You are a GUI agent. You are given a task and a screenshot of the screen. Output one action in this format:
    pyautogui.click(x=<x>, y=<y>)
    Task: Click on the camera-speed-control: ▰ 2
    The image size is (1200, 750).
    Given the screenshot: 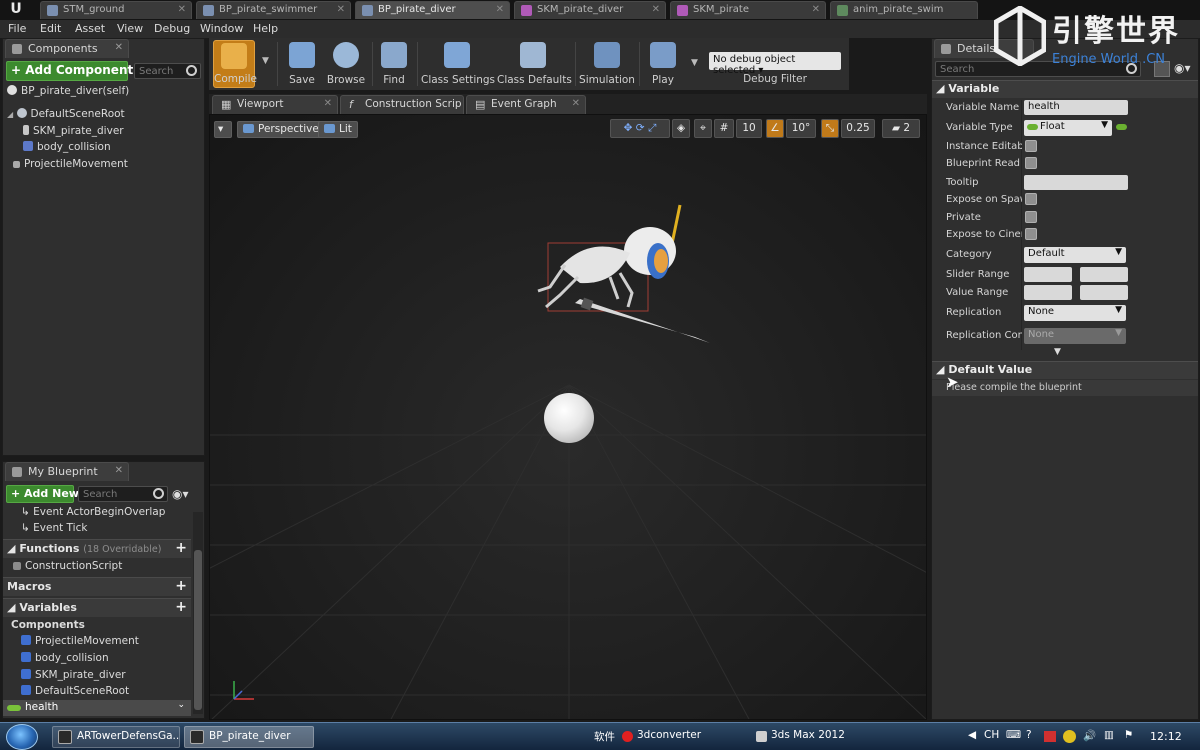 What is the action you would take?
    pyautogui.click(x=901, y=128)
    